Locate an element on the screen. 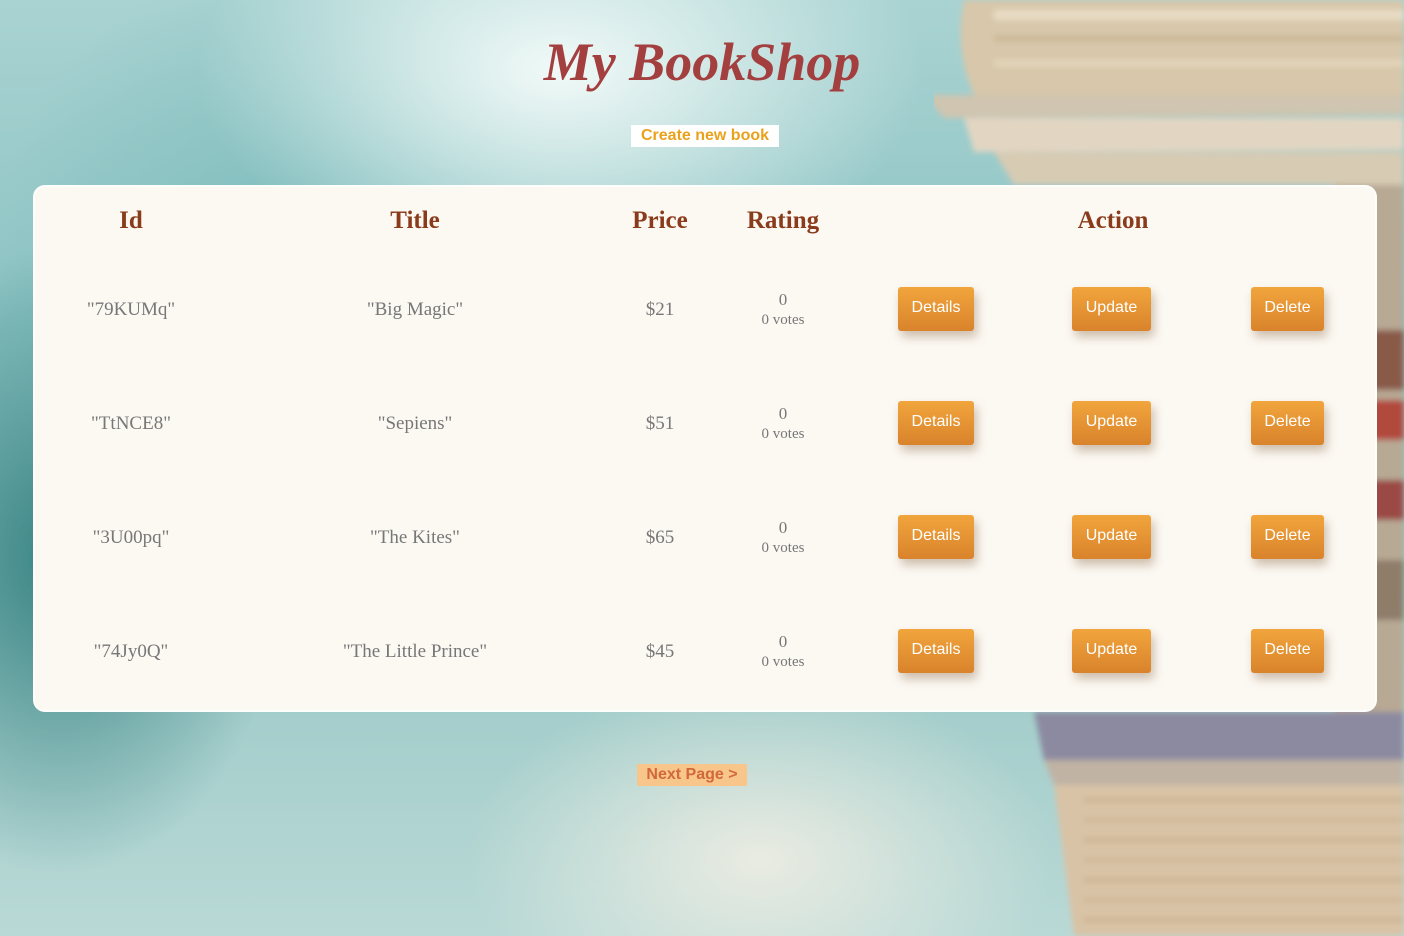 The height and width of the screenshot is (936, 1404). book-price: $65 is located at coordinates (660, 537).